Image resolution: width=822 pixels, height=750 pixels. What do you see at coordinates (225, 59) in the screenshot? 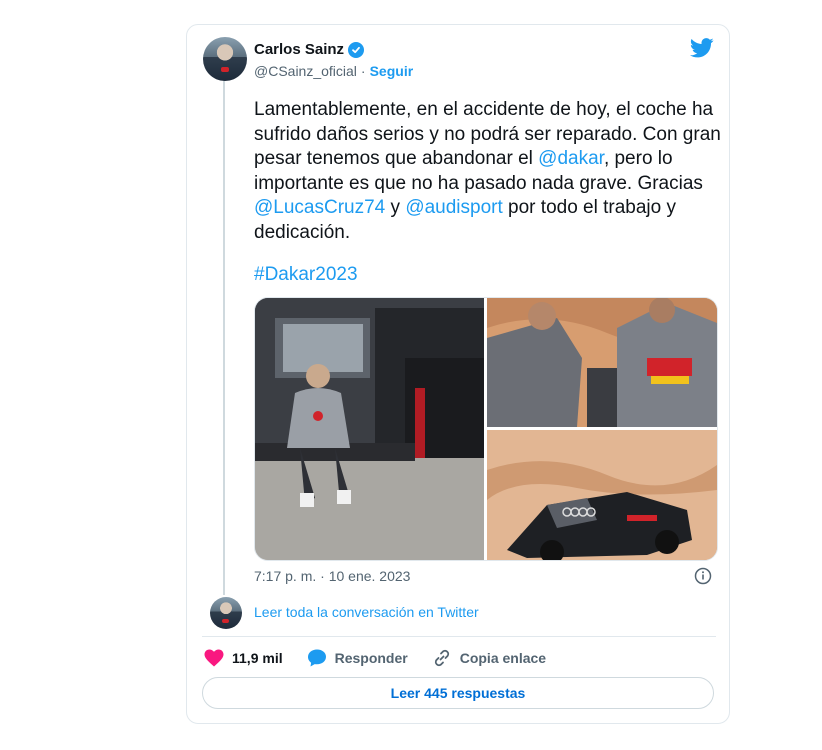
I see `author-avatar` at bounding box center [225, 59].